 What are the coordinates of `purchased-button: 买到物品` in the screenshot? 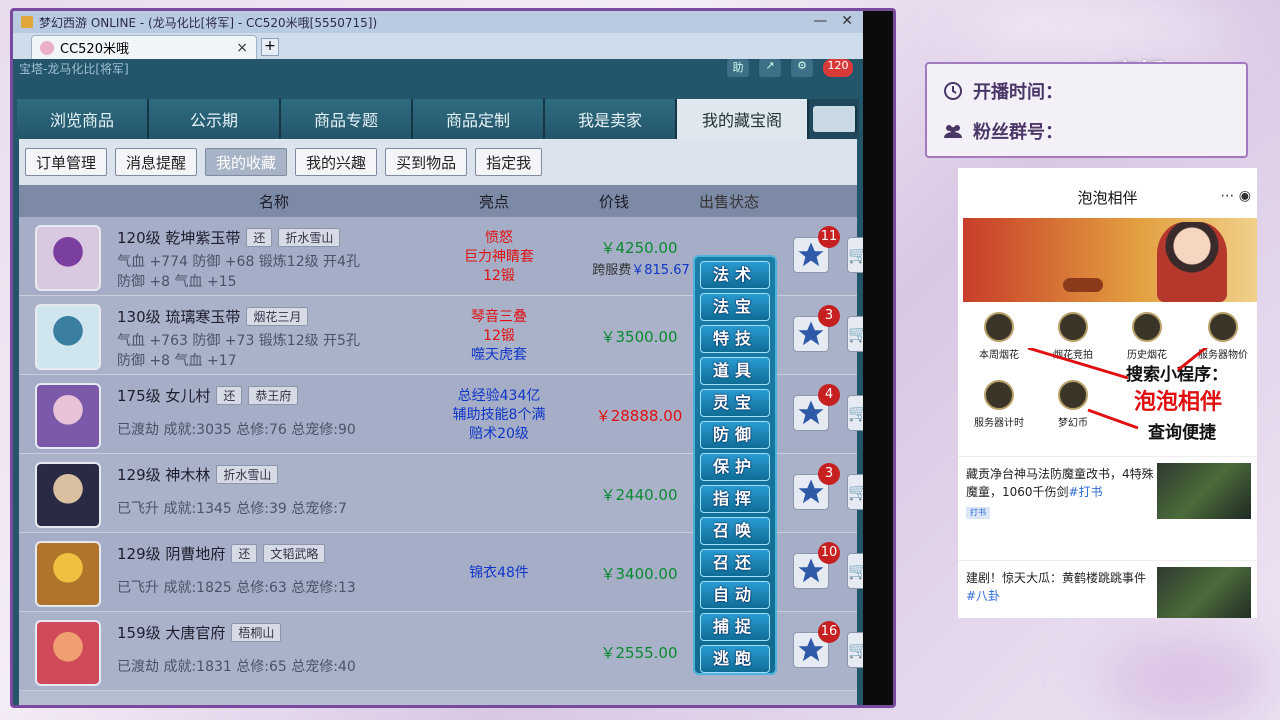 It's located at (426, 162).